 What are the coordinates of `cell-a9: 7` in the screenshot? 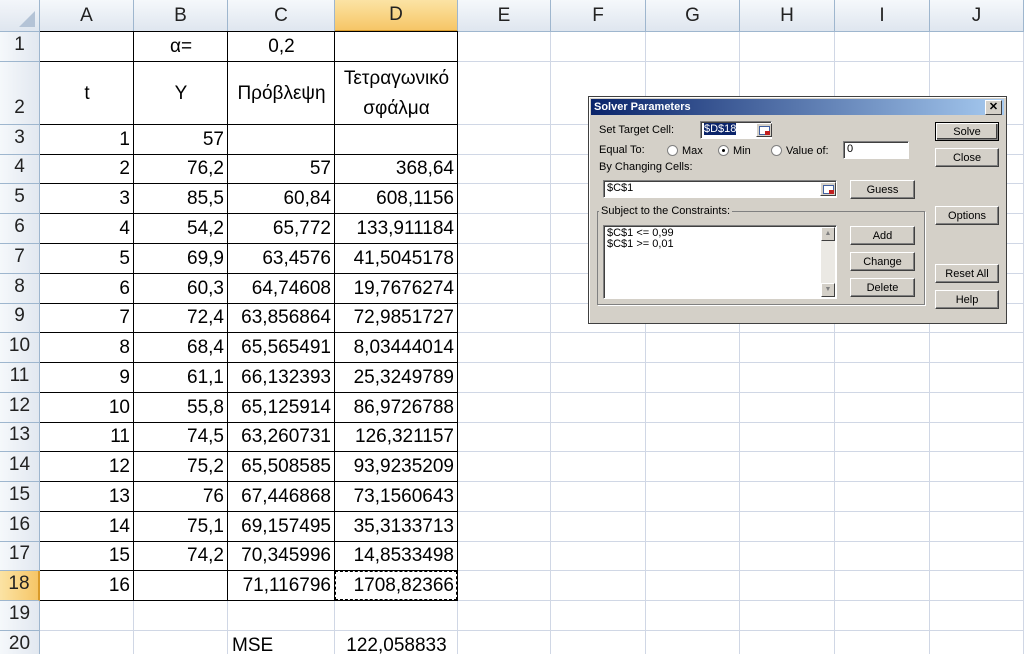 It's located at (87, 318).